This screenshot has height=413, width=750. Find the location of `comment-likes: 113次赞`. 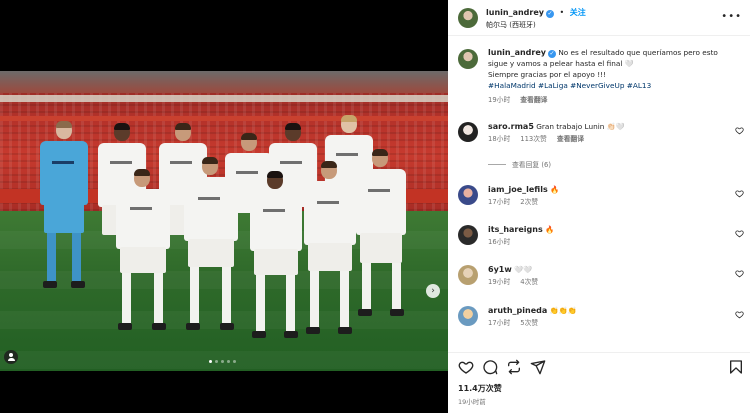

comment-likes: 113次赞 is located at coordinates (533, 139).